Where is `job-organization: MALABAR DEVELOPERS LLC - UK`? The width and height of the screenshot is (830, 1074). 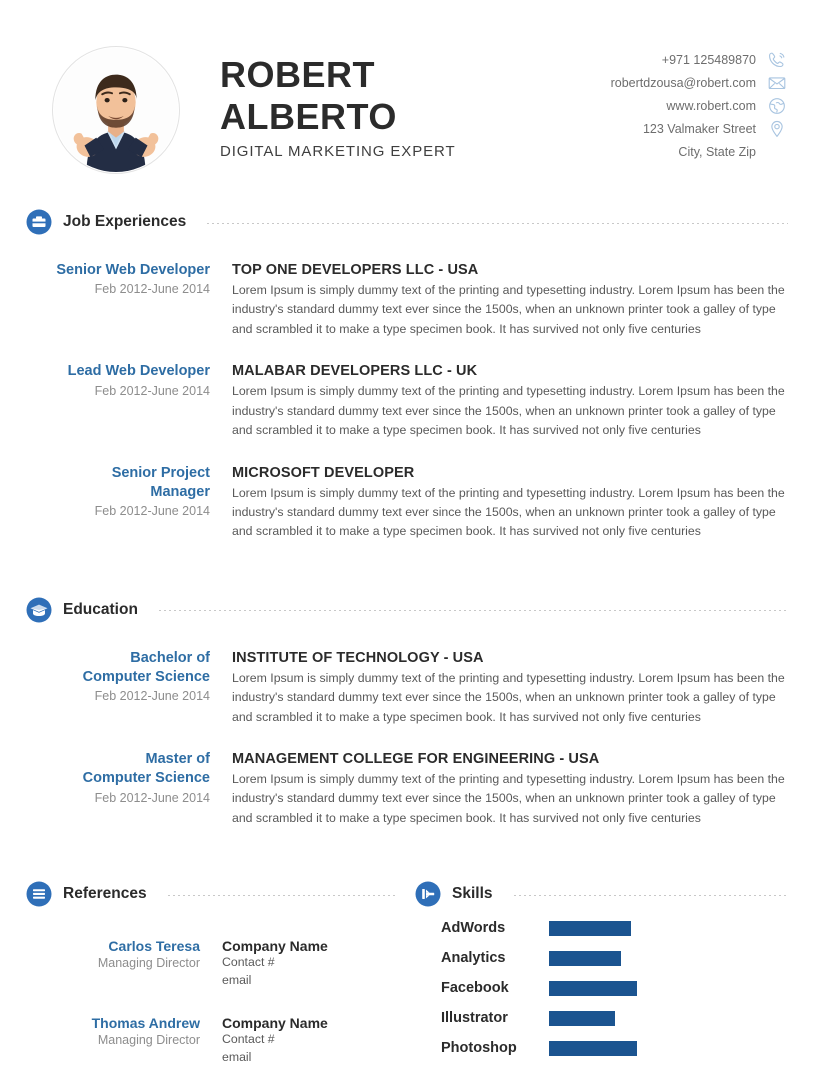
job-organization: MALABAR DEVELOPERS LLC - UK is located at coordinates (355, 371).